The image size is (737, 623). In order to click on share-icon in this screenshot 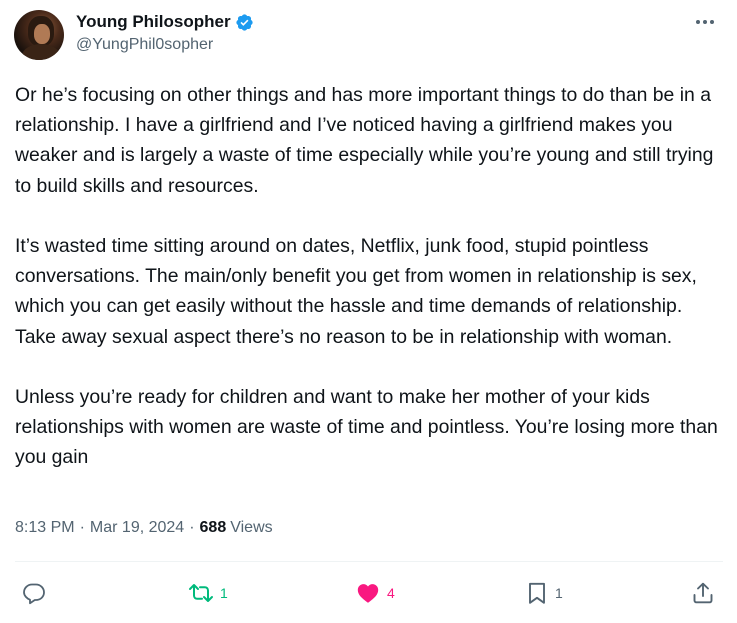, I will do `click(703, 593)`.